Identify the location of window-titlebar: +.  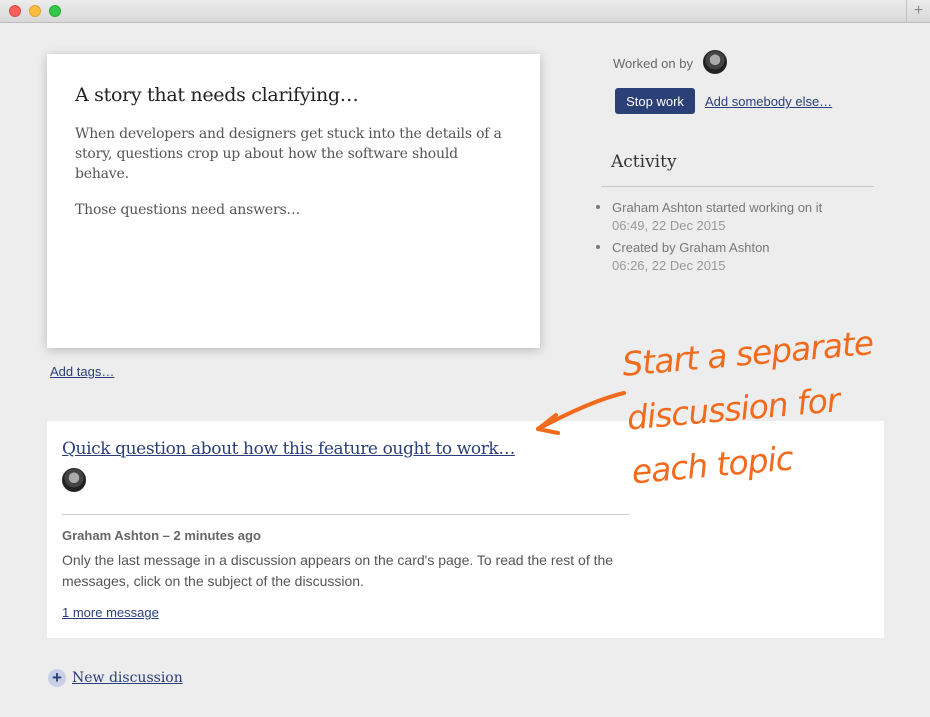
(465, 11).